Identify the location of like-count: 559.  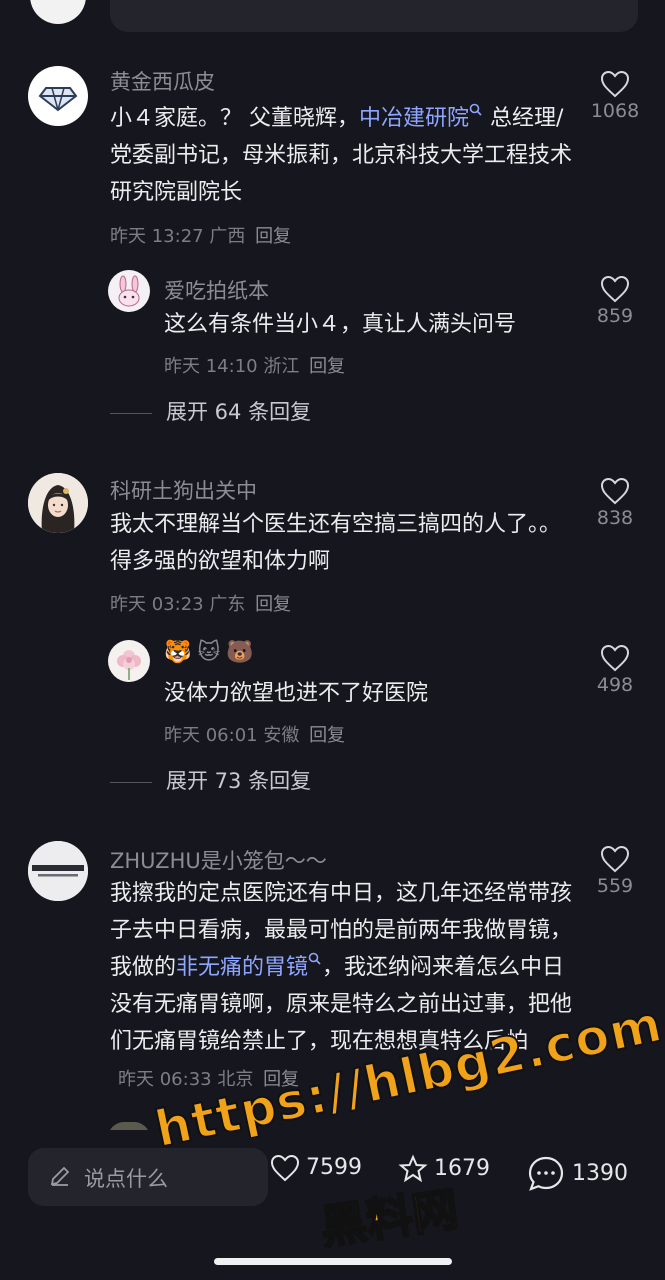
(615, 886).